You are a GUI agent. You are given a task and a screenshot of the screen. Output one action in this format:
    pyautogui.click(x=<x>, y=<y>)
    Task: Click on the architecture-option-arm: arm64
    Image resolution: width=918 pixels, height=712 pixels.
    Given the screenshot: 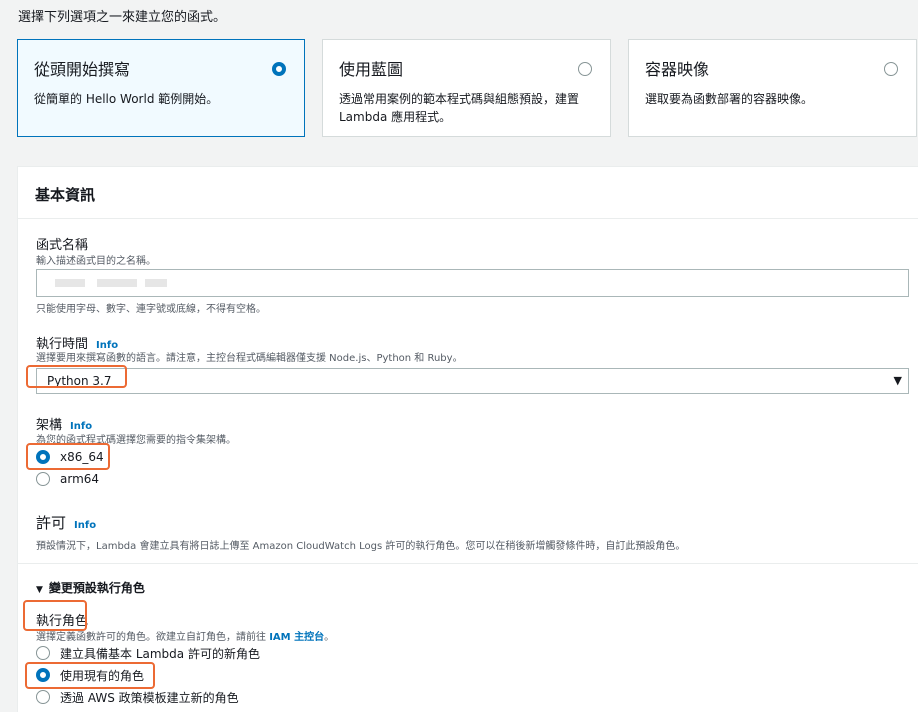 What is the action you would take?
    pyautogui.click(x=67, y=479)
    